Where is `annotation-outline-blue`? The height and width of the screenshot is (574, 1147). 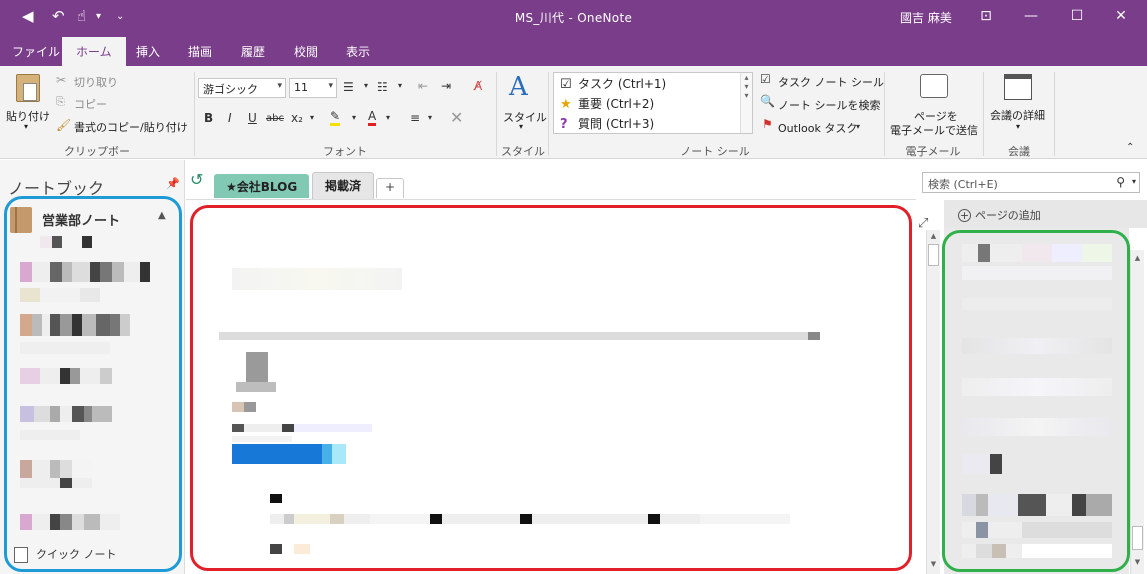
annotation-outline-blue is located at coordinates (93, 384).